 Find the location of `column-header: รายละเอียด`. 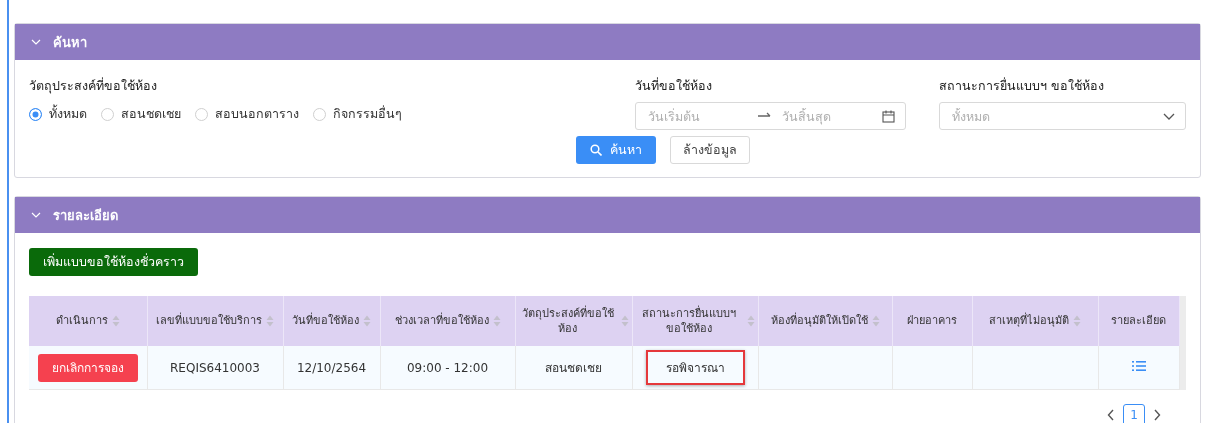

column-header: รายละเอียด is located at coordinates (1138, 321).